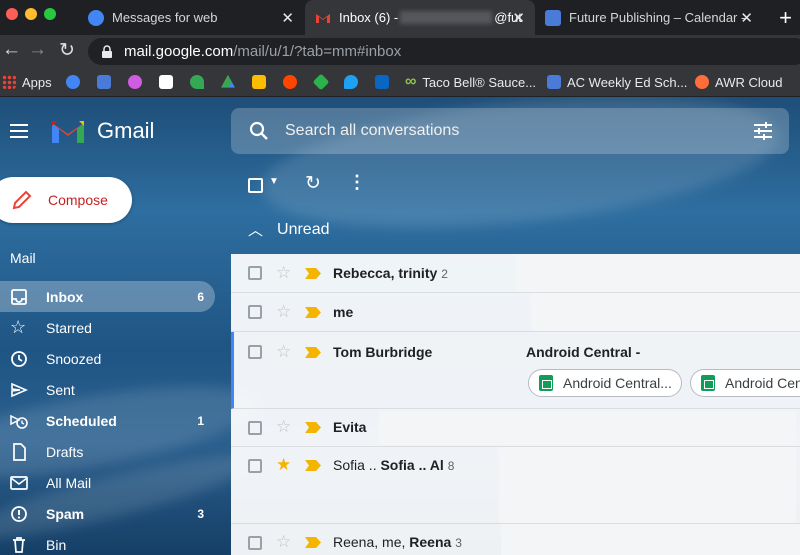 The width and height of the screenshot is (800, 555). I want to click on url-path: /mail/u/1/?tab=mm#inbox, so click(317, 51).